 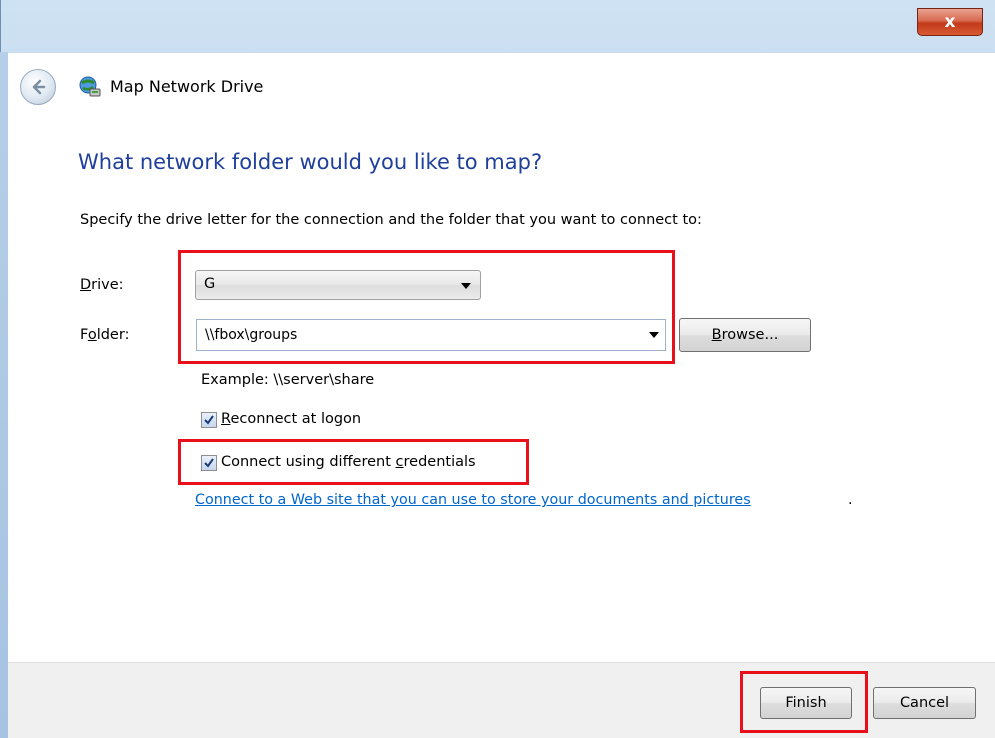 I want to click on cancel-button: Cancel, so click(x=924, y=703).